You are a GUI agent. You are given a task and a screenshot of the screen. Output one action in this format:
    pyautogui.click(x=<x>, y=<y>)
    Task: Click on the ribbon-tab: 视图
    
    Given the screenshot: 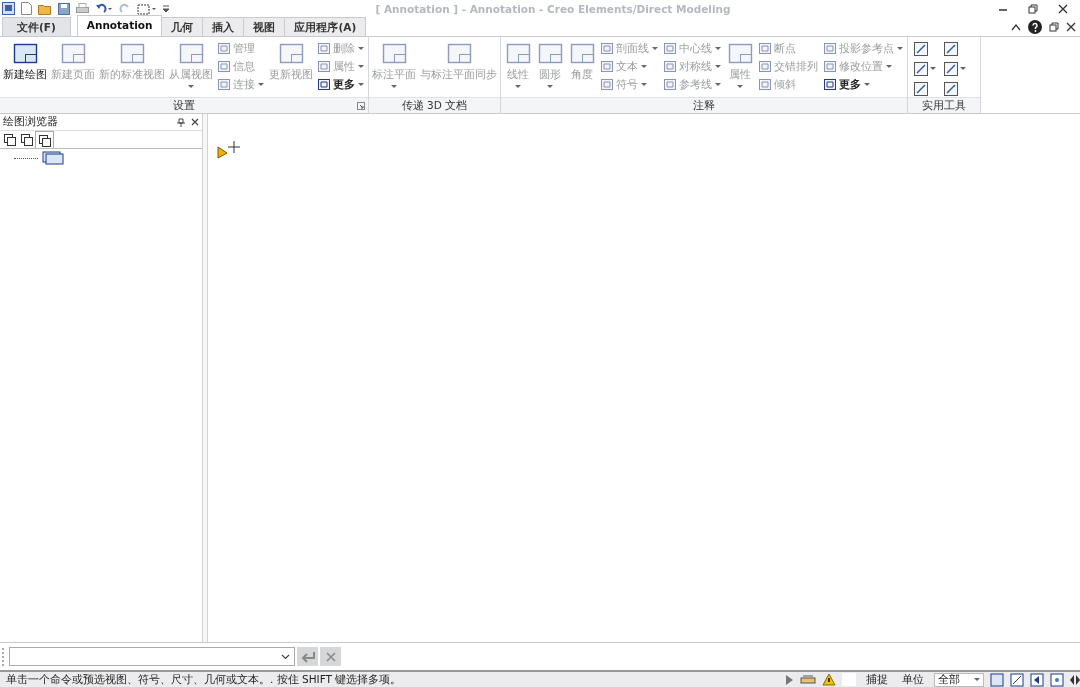 What is the action you would take?
    pyautogui.click(x=264, y=26)
    